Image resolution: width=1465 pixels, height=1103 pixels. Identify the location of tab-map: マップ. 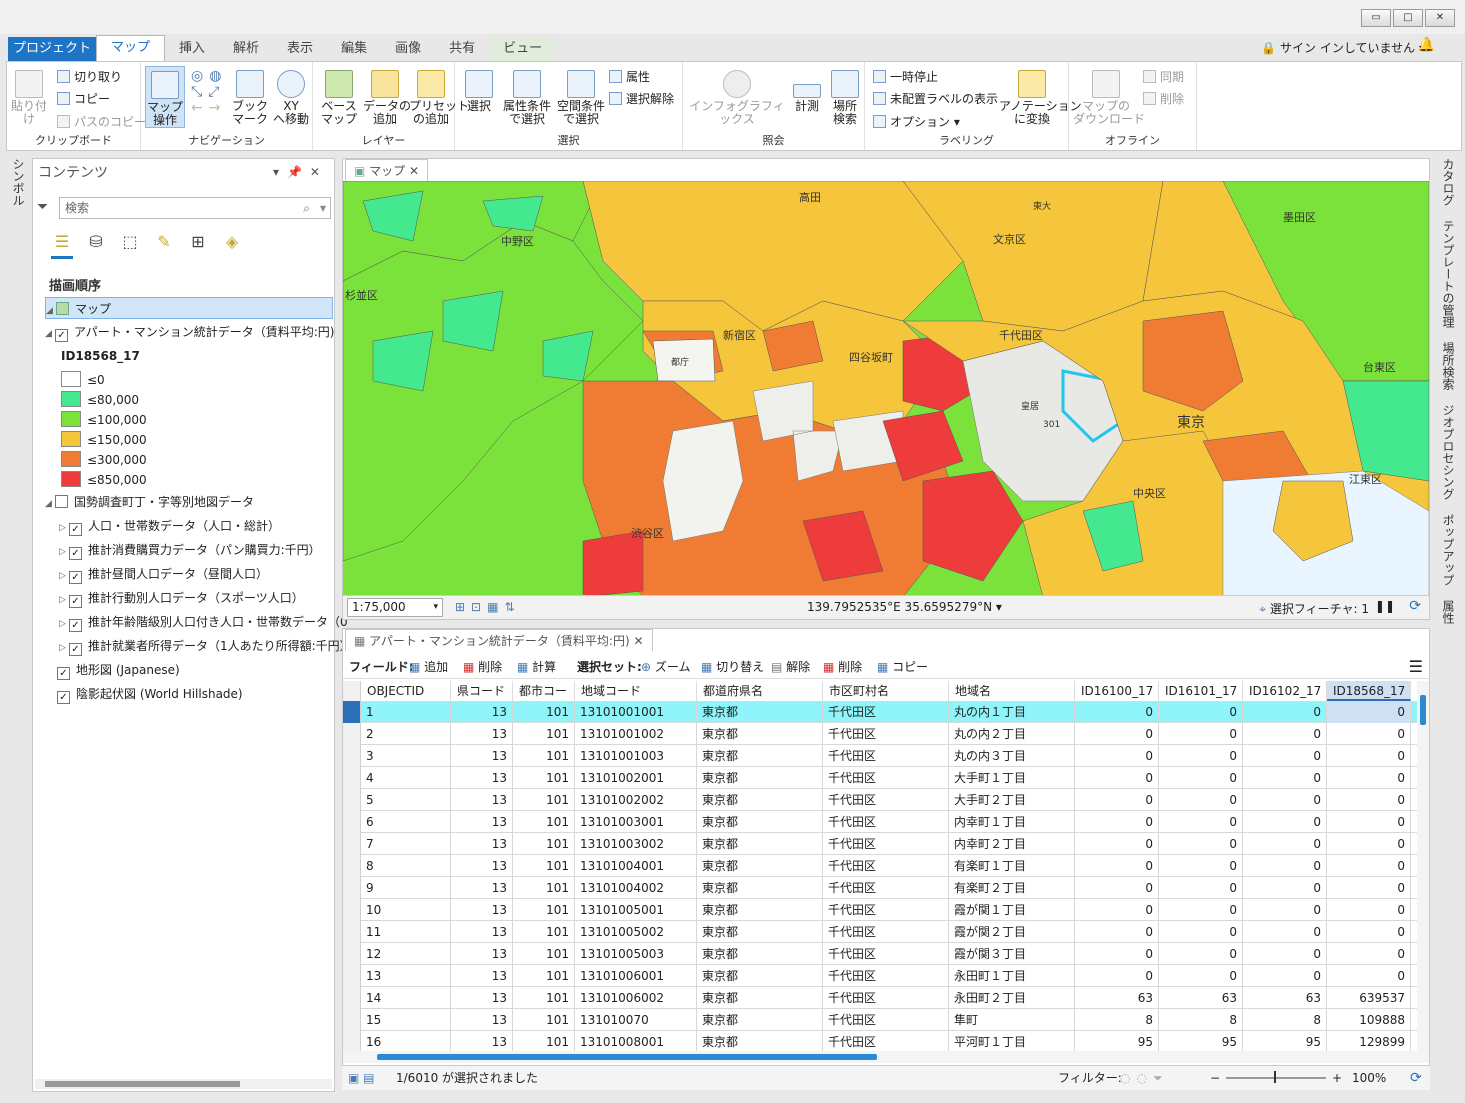
(131, 48).